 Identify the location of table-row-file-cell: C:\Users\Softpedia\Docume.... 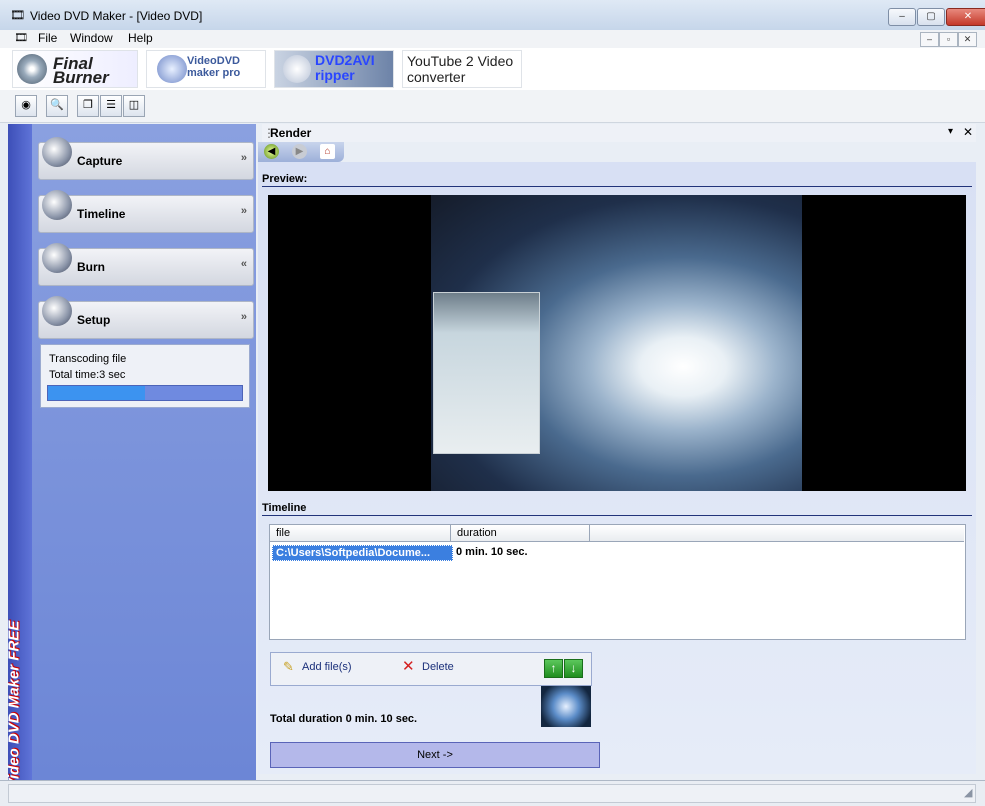
(362, 553).